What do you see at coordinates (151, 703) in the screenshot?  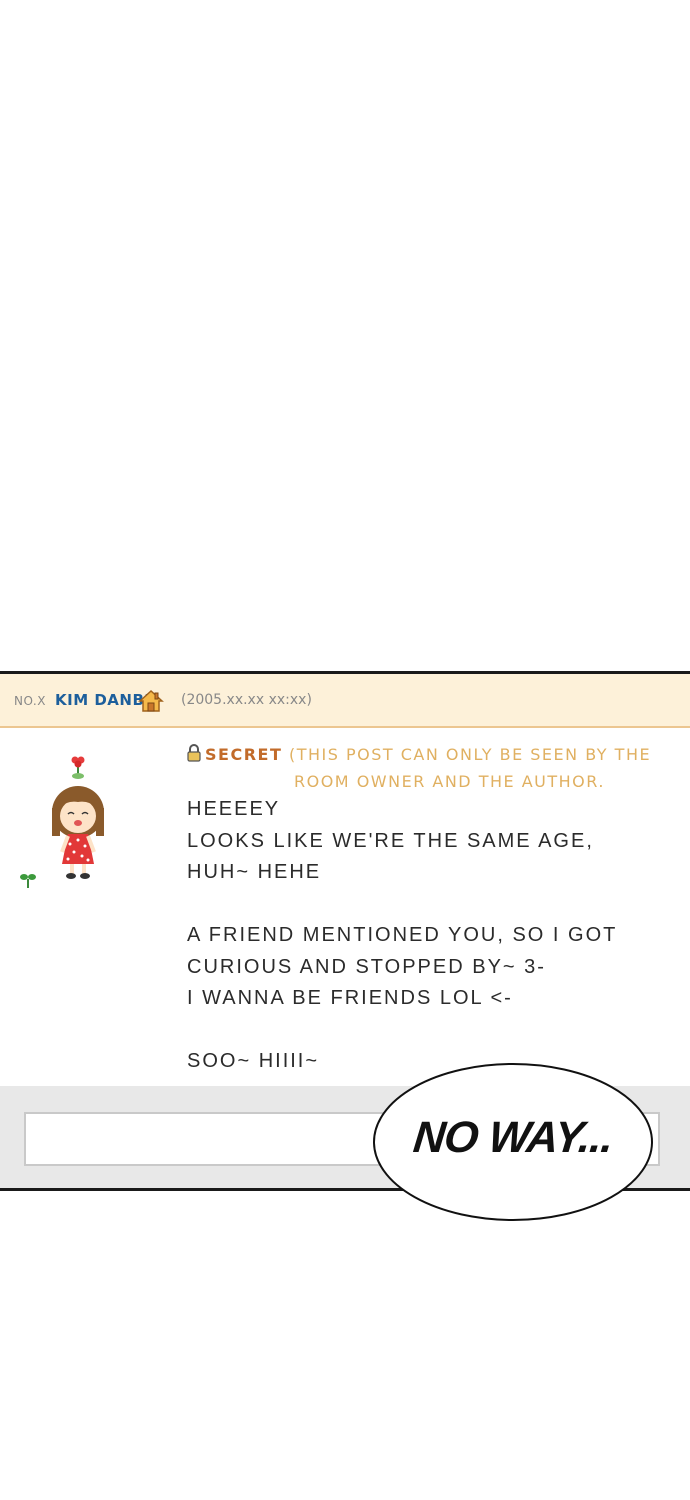 I see `home-icon` at bounding box center [151, 703].